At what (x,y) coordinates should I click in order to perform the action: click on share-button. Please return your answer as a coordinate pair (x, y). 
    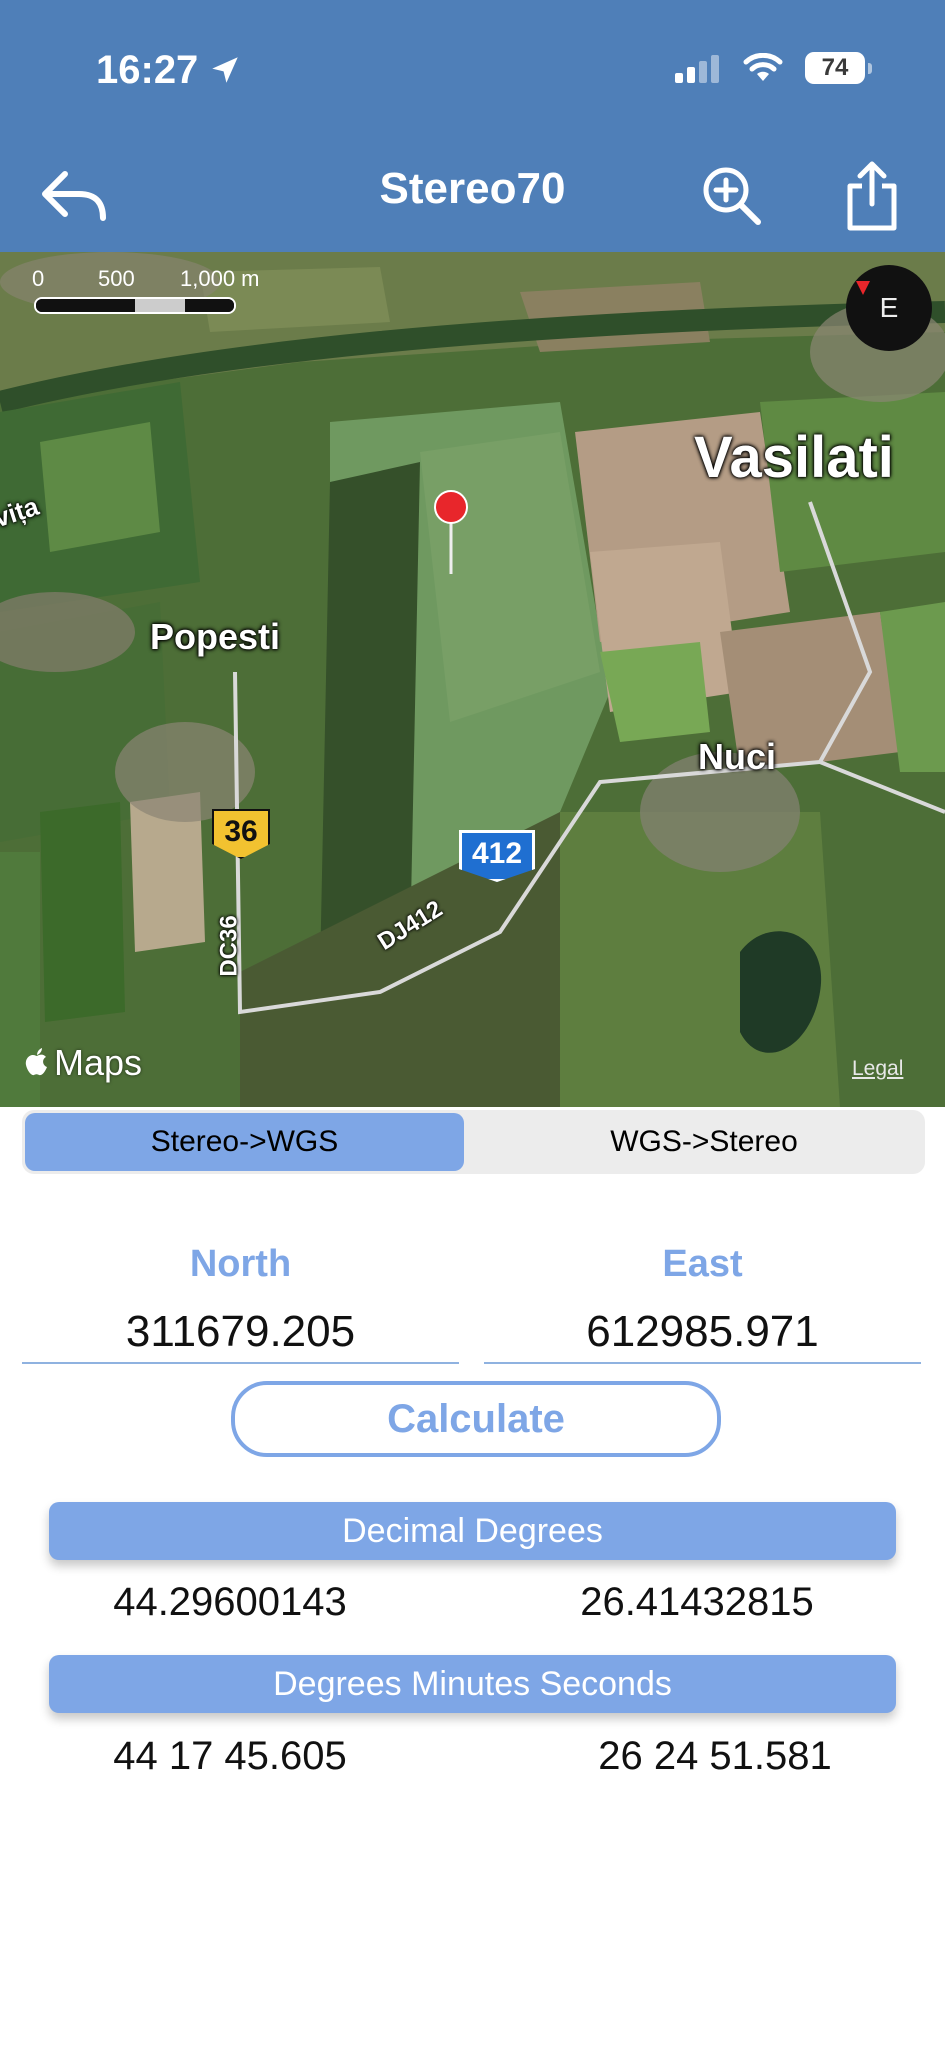
    Looking at the image, I should click on (872, 196).